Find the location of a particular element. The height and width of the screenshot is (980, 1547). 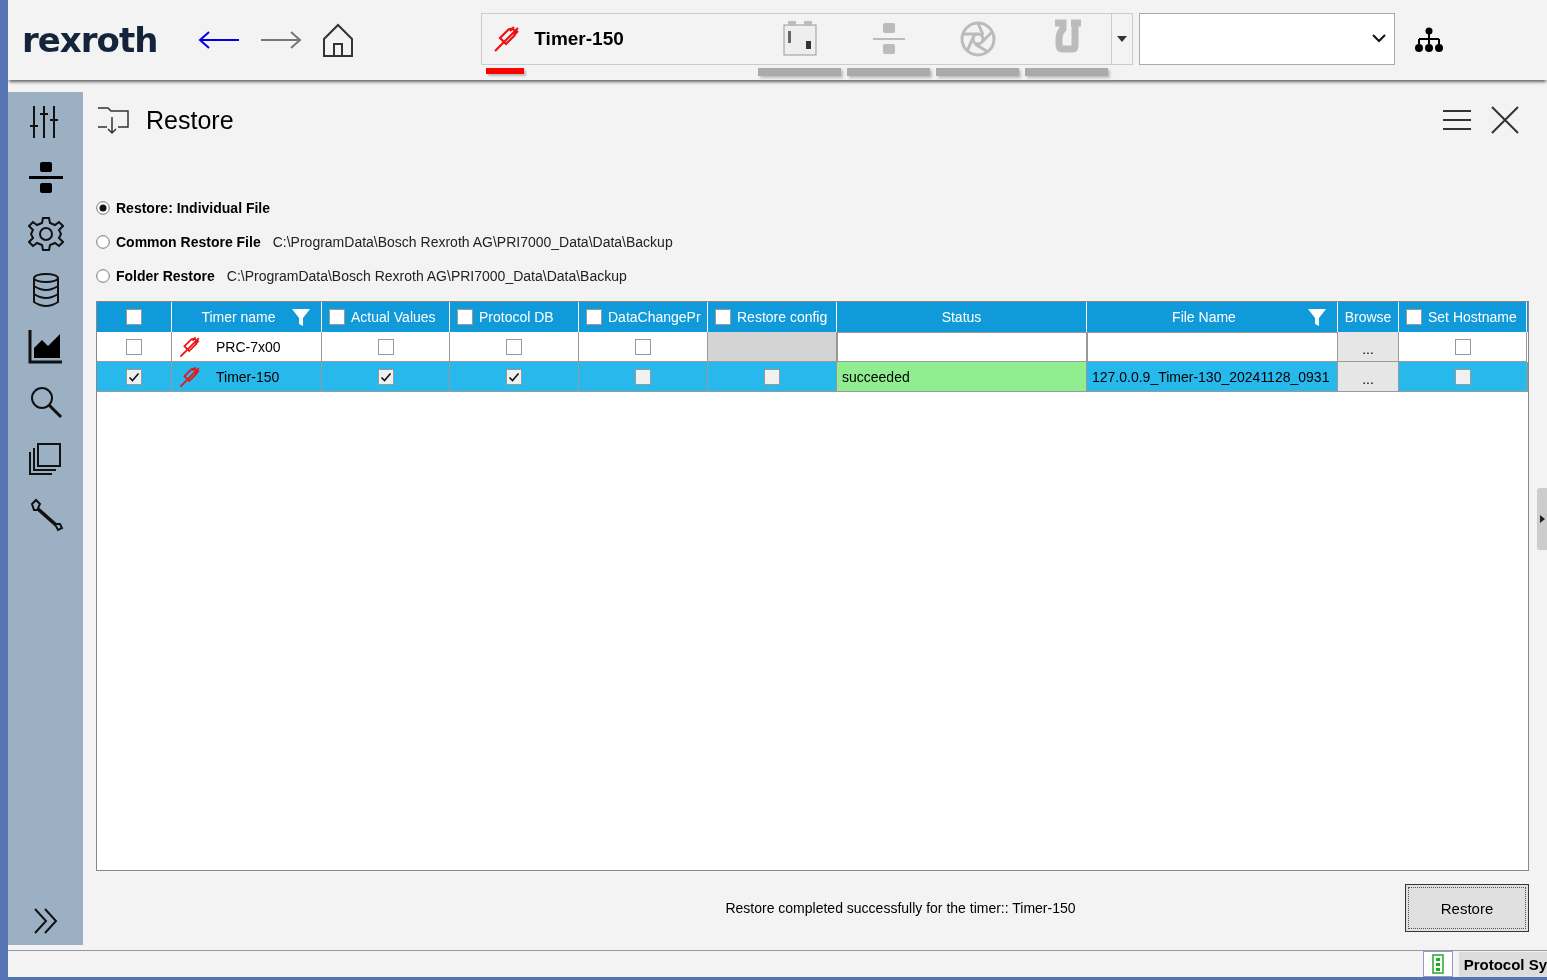

option-label: Restore: Individual File is located at coordinates (193, 208).